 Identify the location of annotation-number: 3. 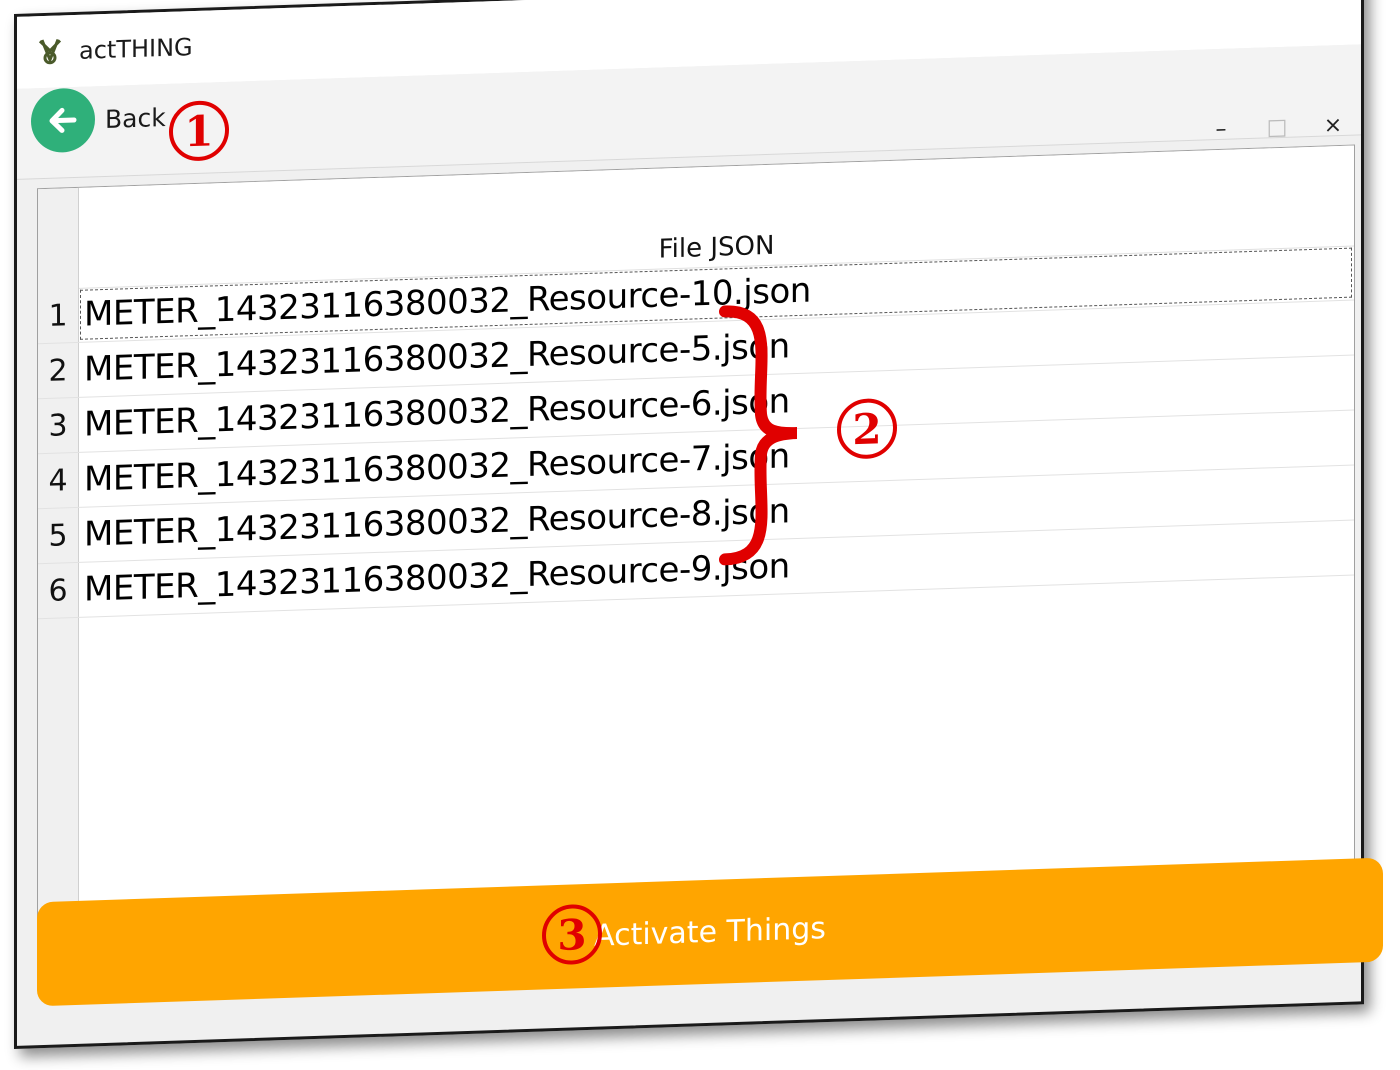
(572, 934).